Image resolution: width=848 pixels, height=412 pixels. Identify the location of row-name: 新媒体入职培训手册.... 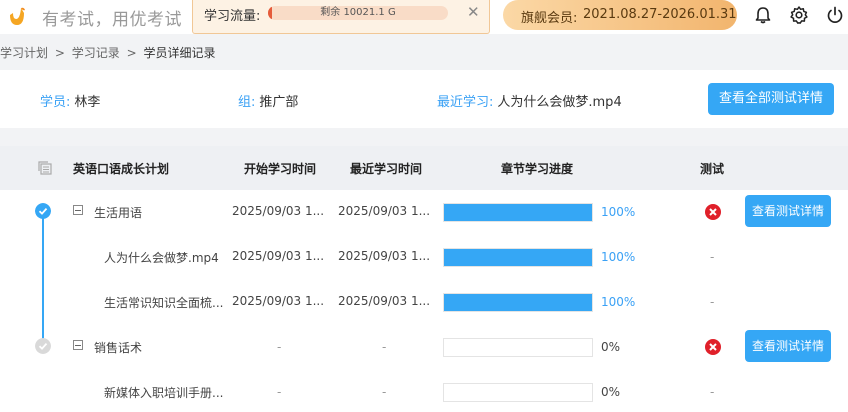
(164, 393).